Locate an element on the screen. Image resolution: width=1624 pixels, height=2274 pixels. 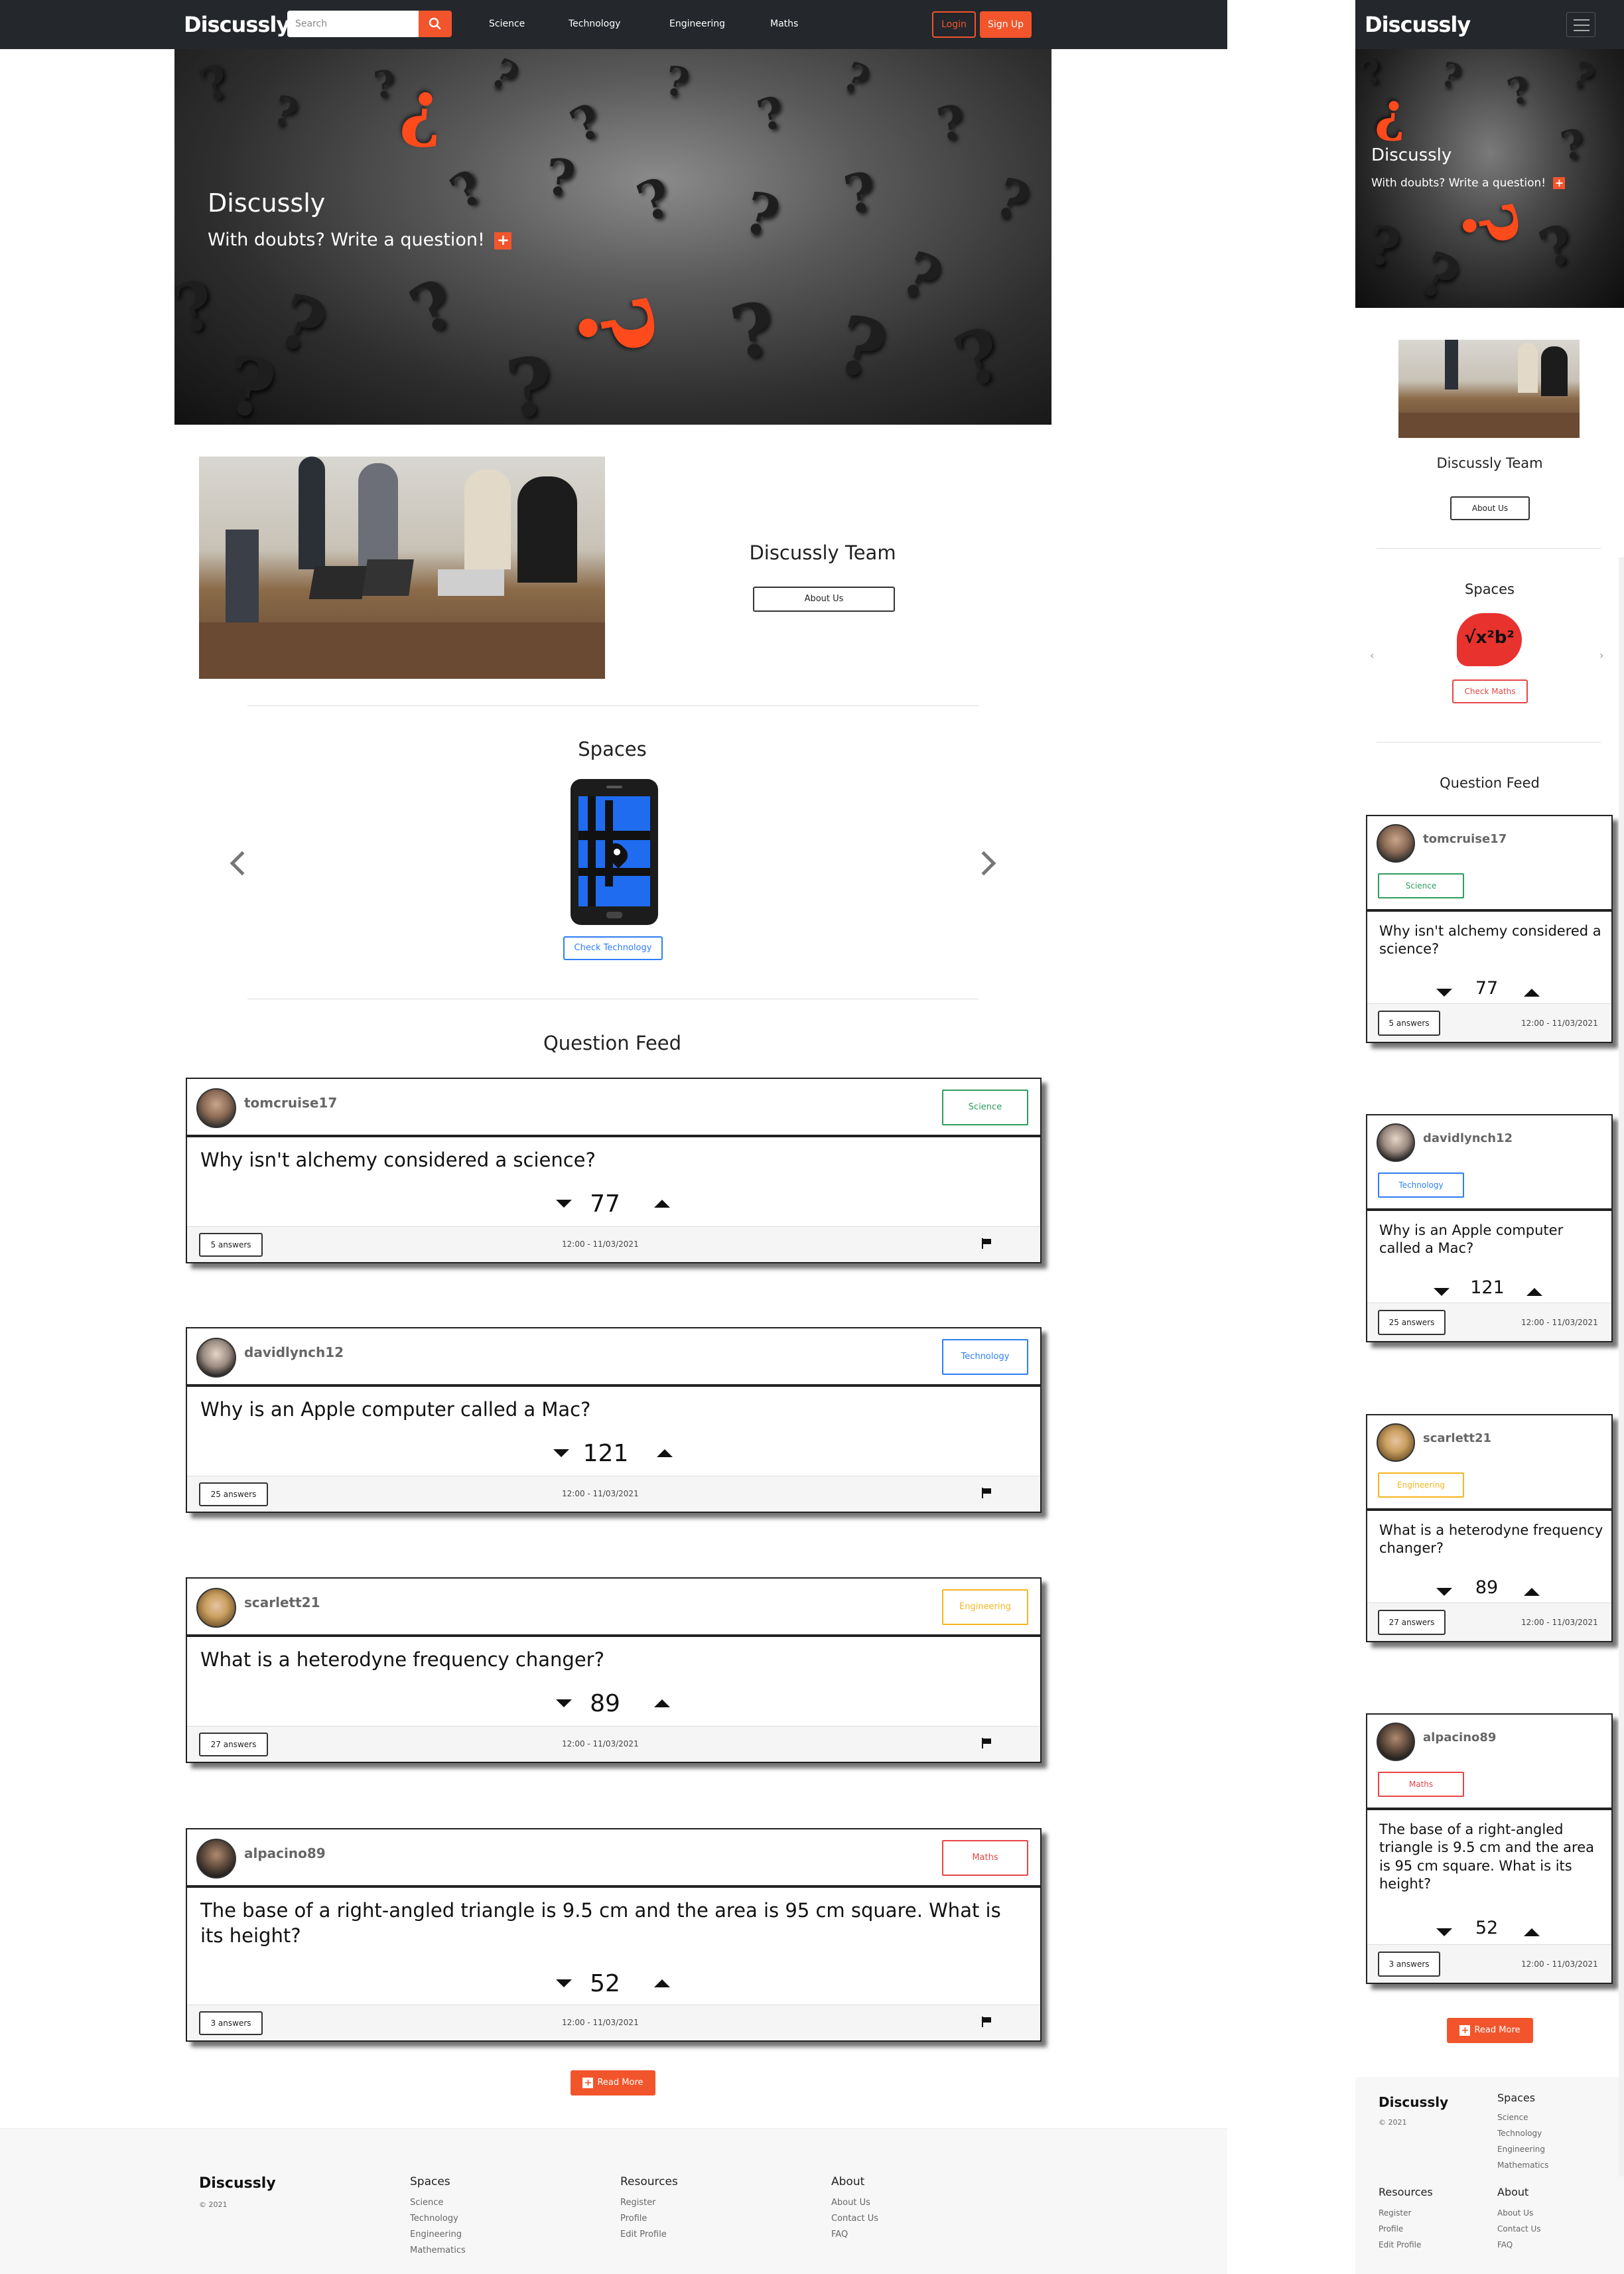
nav-link-engineering: Engineering is located at coordinates (697, 24).